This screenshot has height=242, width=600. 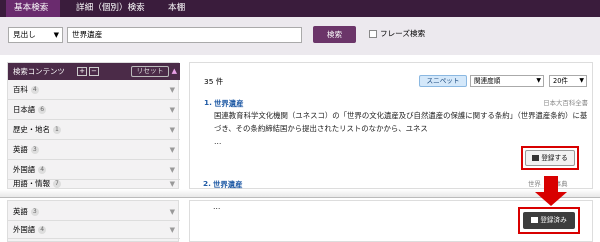 What do you see at coordinates (551, 199) in the screenshot?
I see `red-arrow-icon` at bounding box center [551, 199].